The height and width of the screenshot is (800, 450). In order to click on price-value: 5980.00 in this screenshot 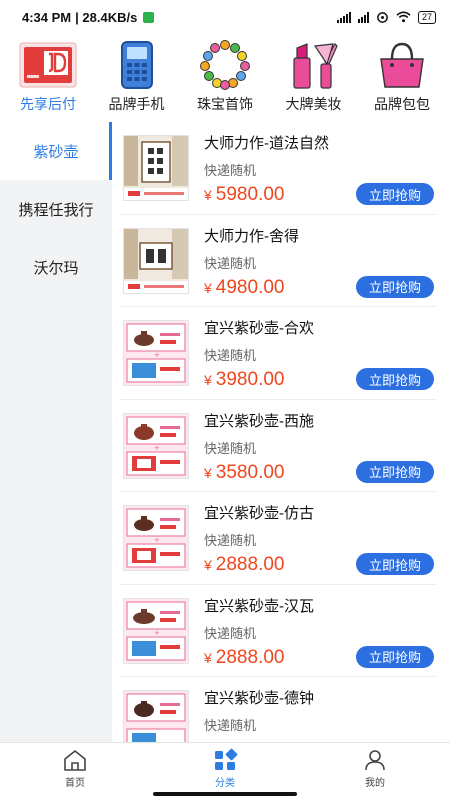, I will do `click(250, 194)`.